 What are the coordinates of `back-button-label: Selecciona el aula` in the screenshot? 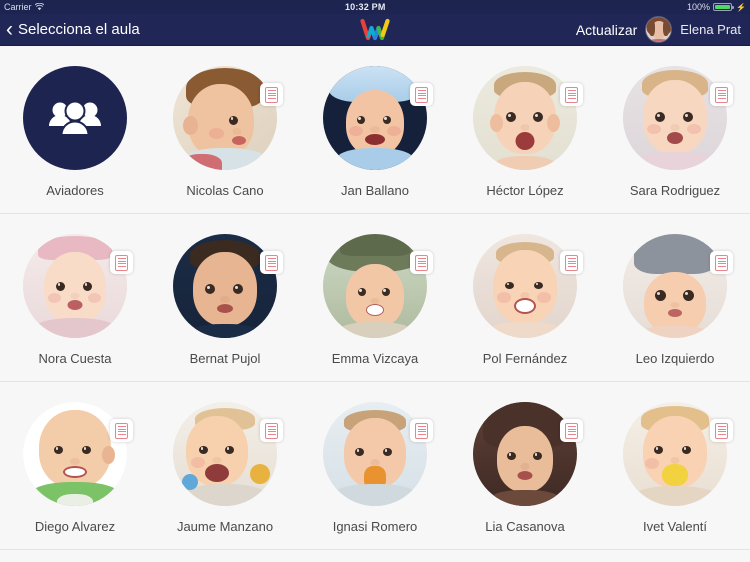 It's located at (79, 29).